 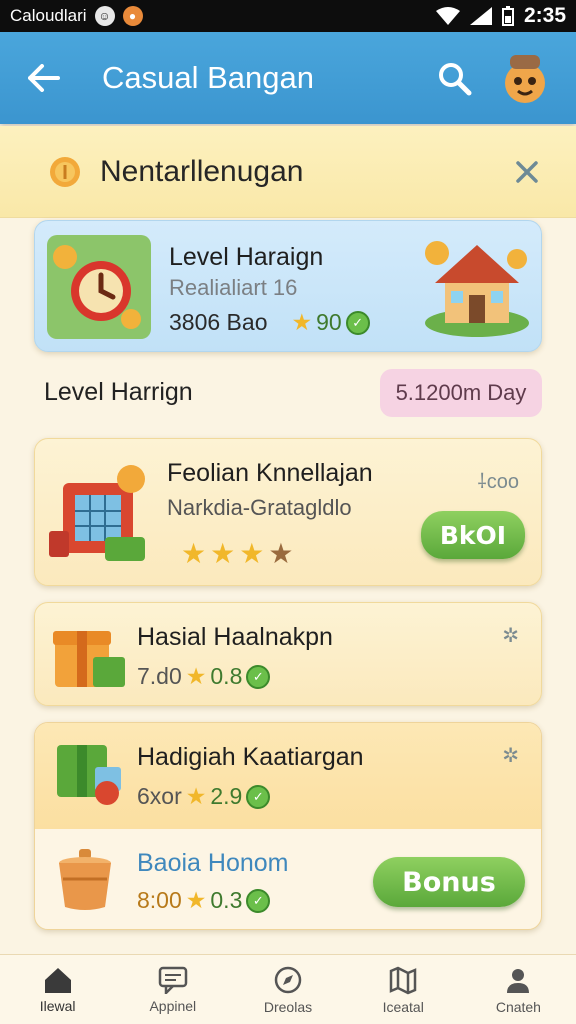 I want to click on featured-value: 3806 Bao ★ 90 ✓, so click(x=269, y=322).